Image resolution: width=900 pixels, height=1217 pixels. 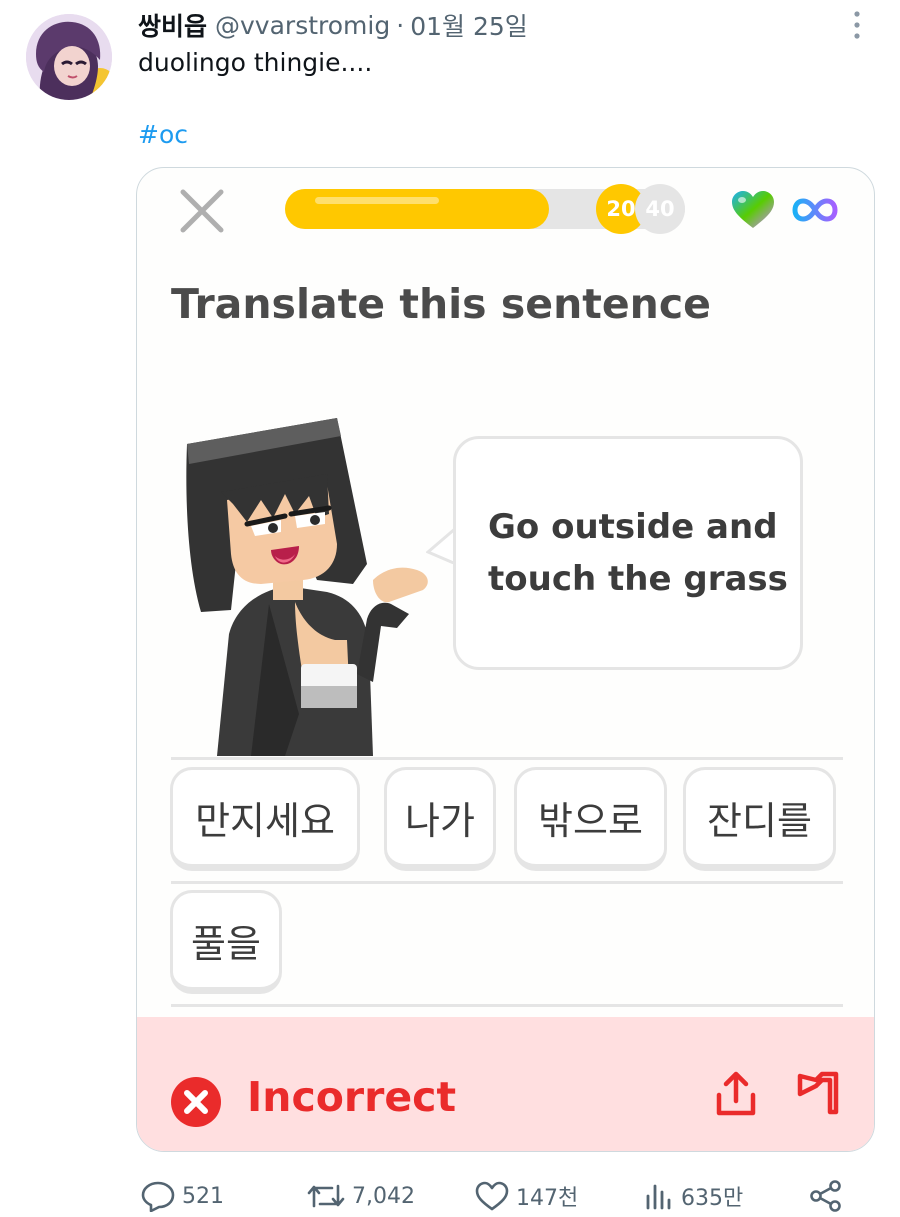 I want to click on repost-button: 7,042, so click(x=360, y=1196).